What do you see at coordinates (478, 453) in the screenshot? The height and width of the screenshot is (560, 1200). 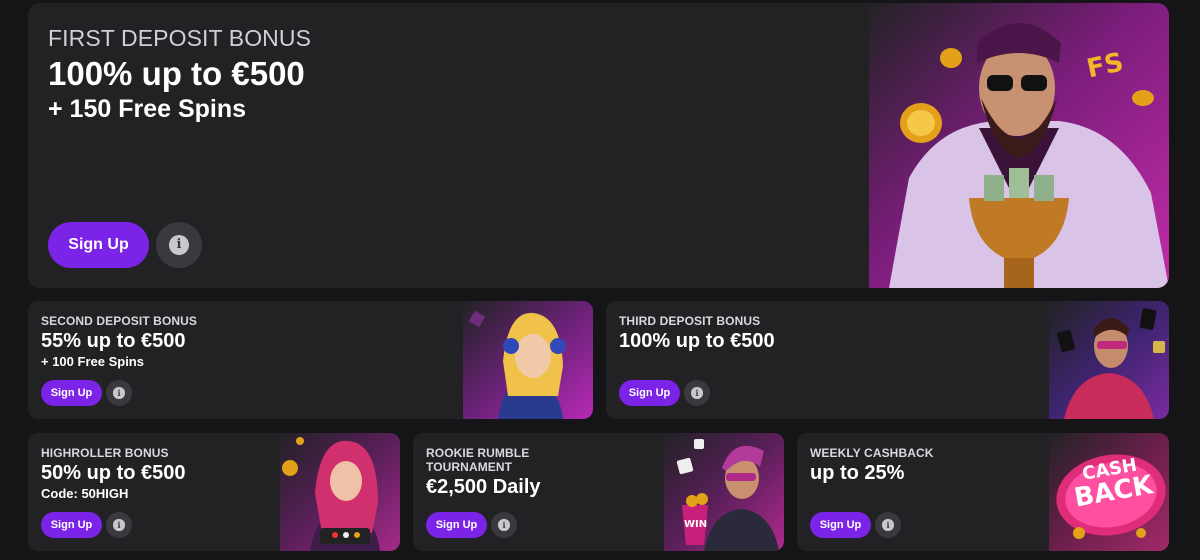 I see `promo-eyebrow-line1: ROOKIE RUMBLE` at bounding box center [478, 453].